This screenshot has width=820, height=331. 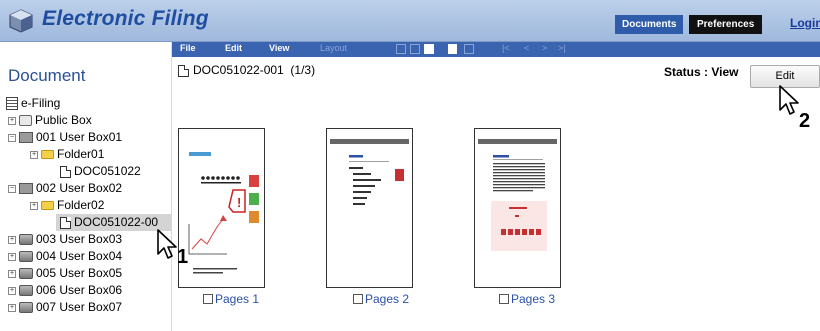 What do you see at coordinates (527, 299) in the screenshot?
I see `page-checkbox-3: Pages 3` at bounding box center [527, 299].